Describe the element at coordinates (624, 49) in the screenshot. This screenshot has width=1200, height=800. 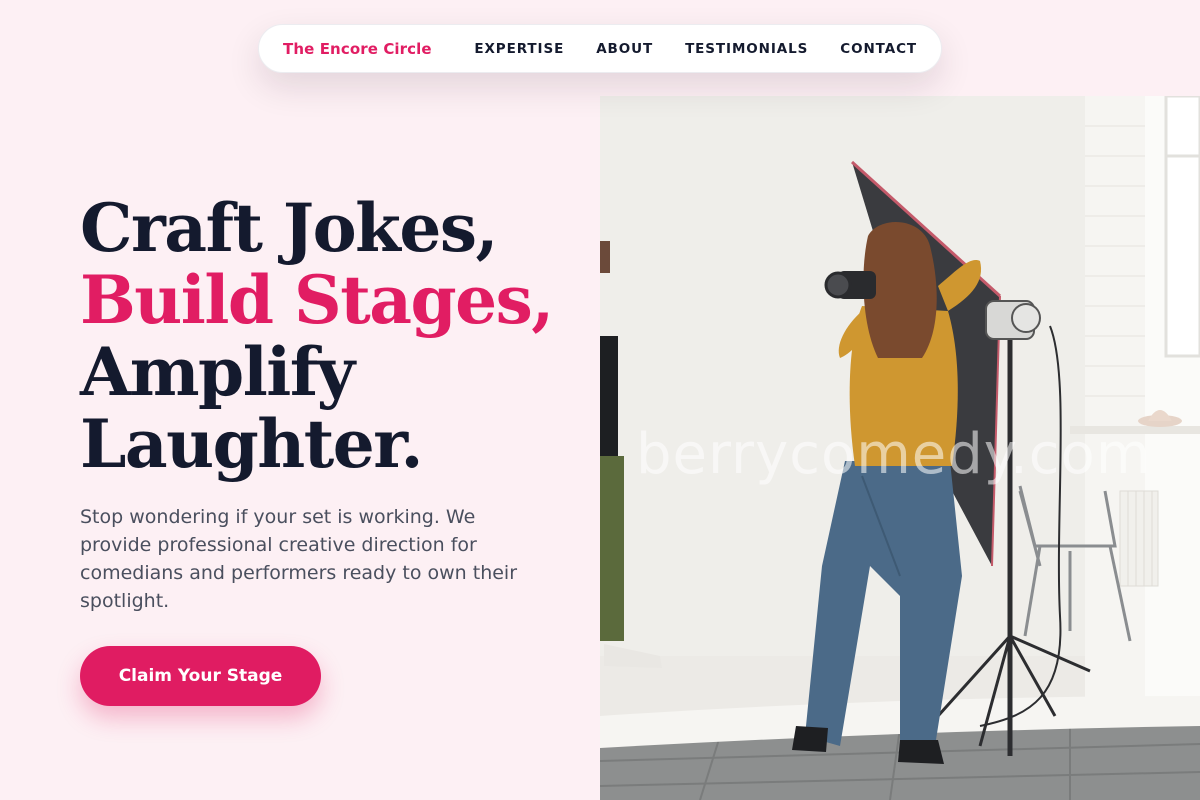
I see `nav-link-about: ABOUT` at that location.